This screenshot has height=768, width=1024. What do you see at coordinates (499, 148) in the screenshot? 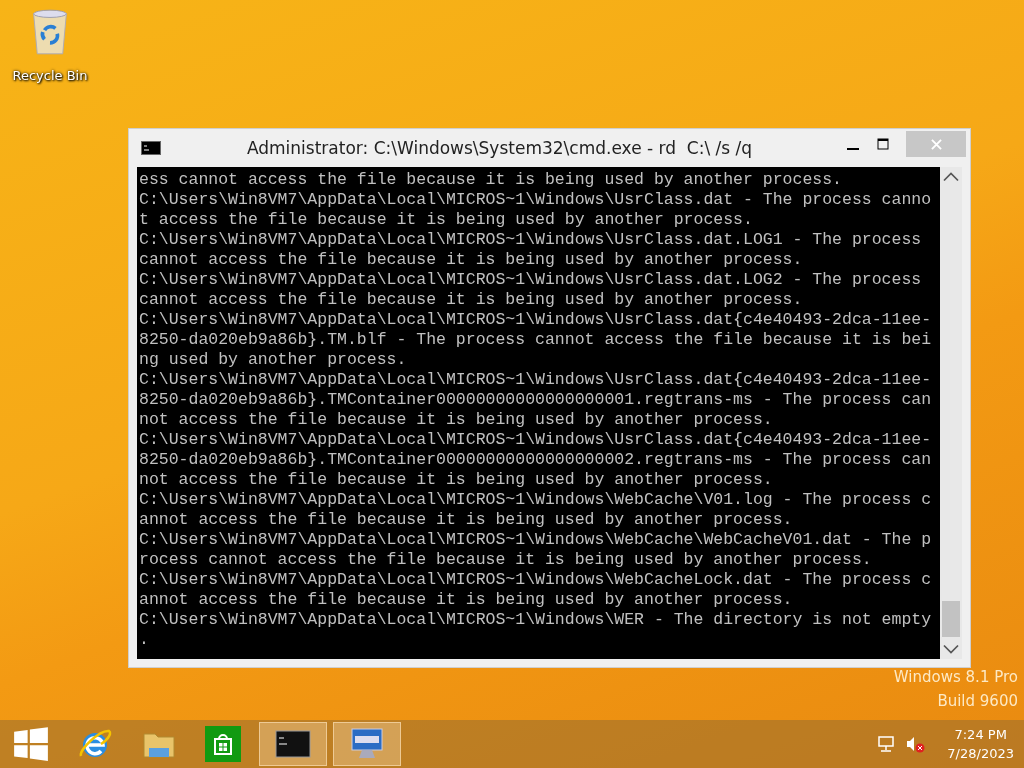
I see `window-title: Administrator: C:\Windows\System32\cmd.exe - rd C:\ /s /q` at bounding box center [499, 148].